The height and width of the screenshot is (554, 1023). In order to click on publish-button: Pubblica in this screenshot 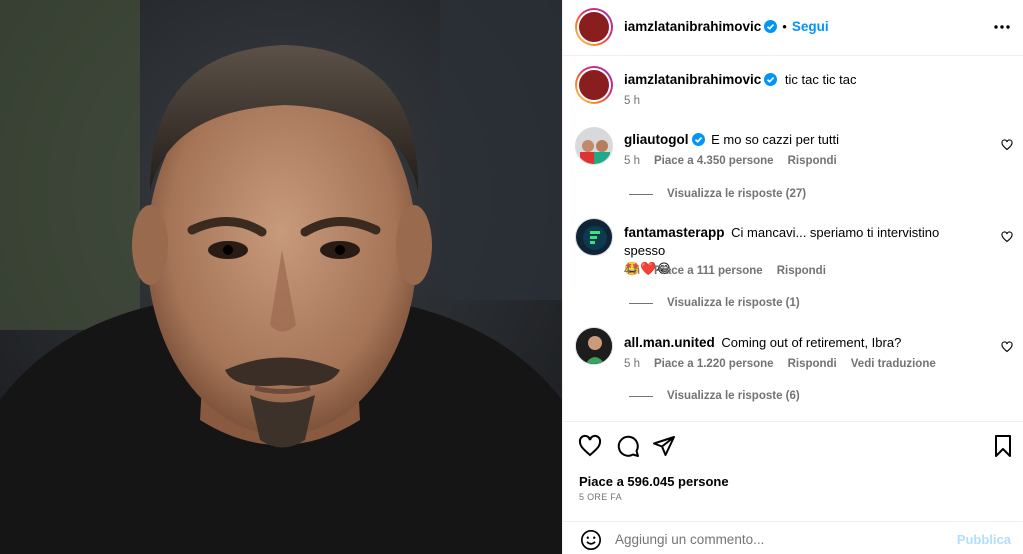, I will do `click(984, 539)`.